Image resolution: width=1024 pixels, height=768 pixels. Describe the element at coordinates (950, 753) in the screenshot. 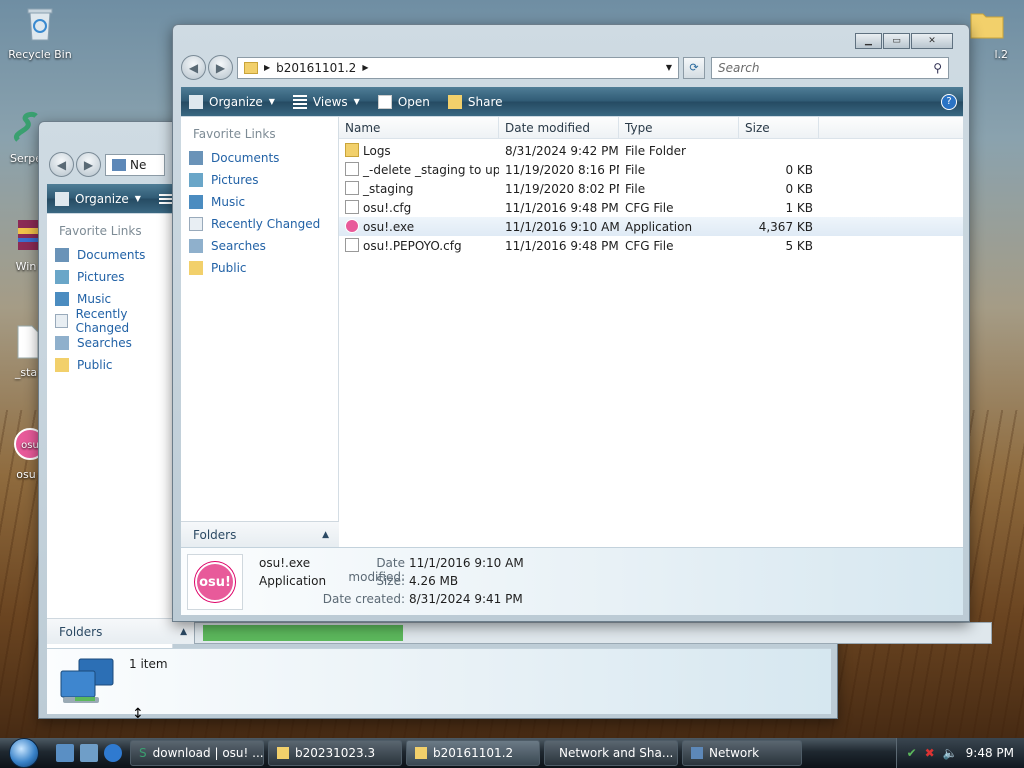

I see `volume-muted-icon: 🔈` at that location.